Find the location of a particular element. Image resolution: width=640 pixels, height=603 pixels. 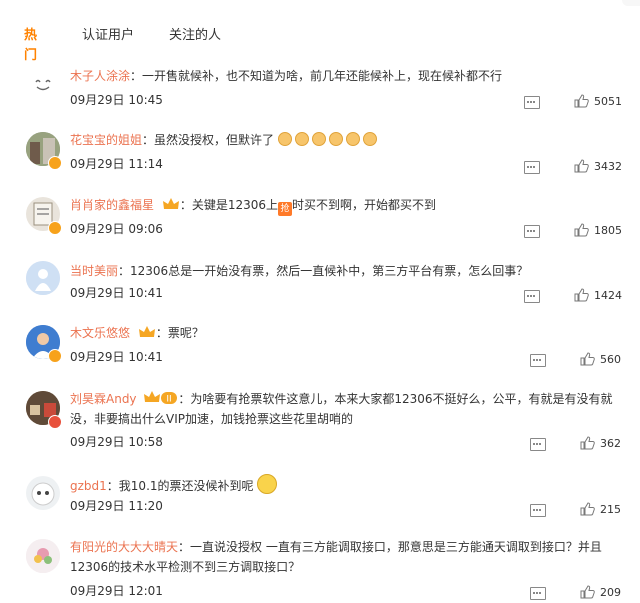

username: 木子人涂涂 is located at coordinates (100, 76).